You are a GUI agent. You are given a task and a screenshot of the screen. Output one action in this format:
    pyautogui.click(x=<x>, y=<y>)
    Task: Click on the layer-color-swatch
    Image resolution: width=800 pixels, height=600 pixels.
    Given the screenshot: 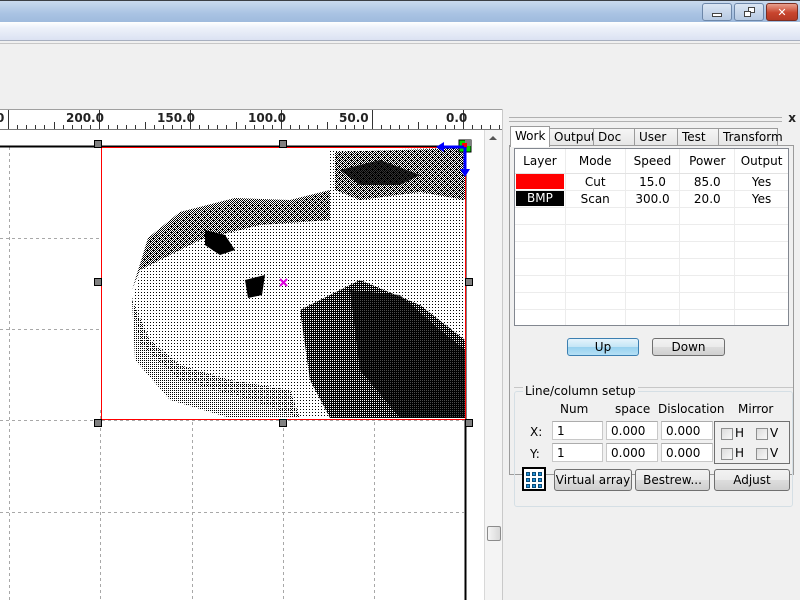 What is the action you would take?
    pyautogui.click(x=540, y=181)
    